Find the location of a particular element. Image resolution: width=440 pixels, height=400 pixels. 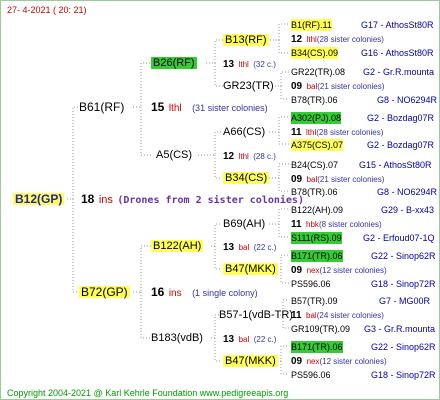

leaf-drone-info: 11 hbk(8 sister colonies) is located at coordinates (336, 224).